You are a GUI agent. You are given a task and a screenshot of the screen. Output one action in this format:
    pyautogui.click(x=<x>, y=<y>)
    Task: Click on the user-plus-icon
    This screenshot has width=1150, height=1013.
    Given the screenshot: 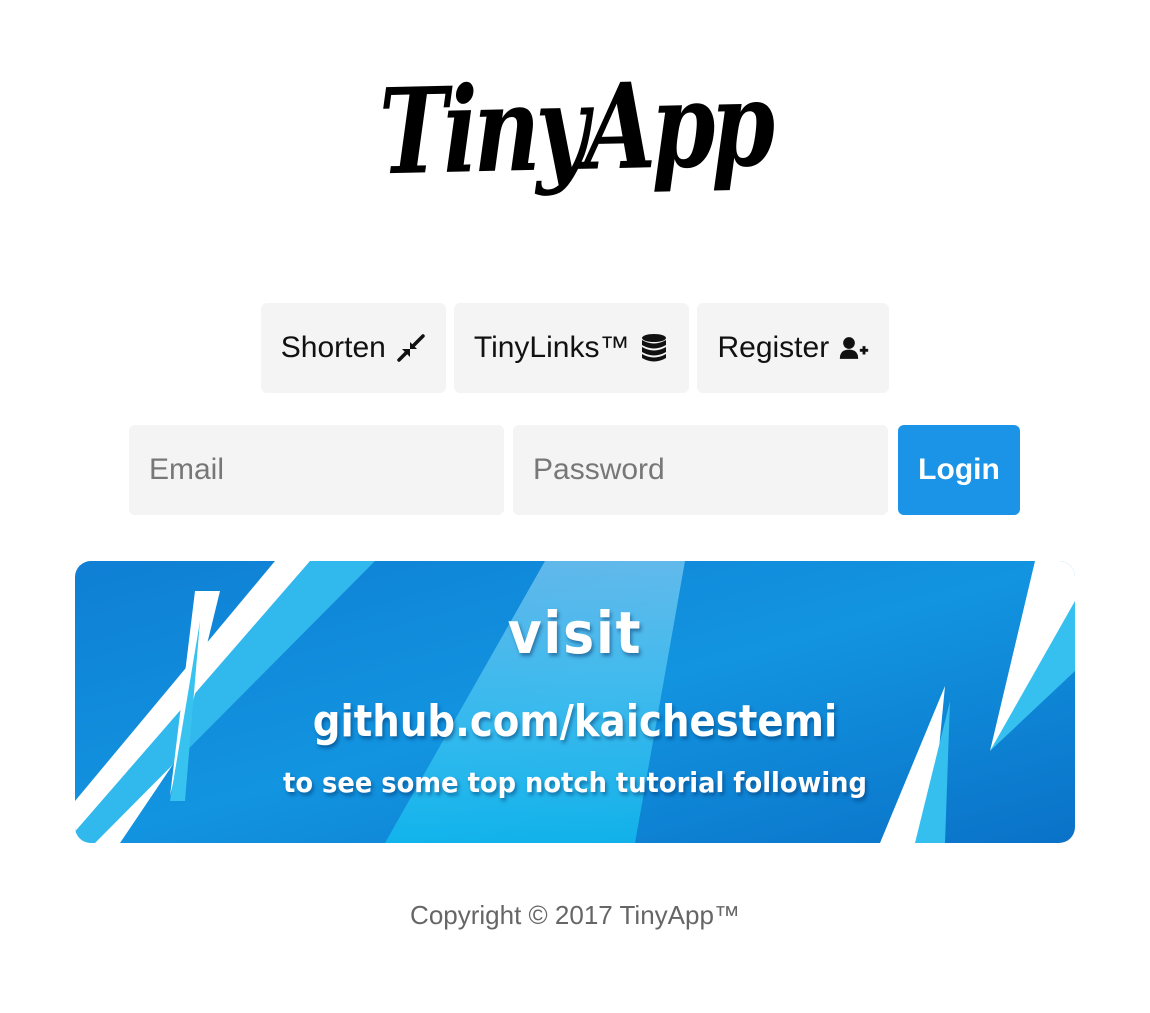 What is the action you would take?
    pyautogui.click(x=854, y=348)
    